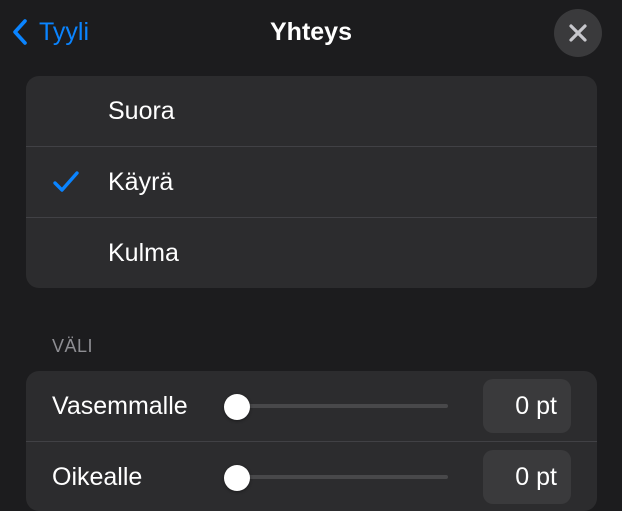 The width and height of the screenshot is (622, 511). What do you see at coordinates (343, 406) in the screenshot?
I see `spacing-left-slider-track` at bounding box center [343, 406].